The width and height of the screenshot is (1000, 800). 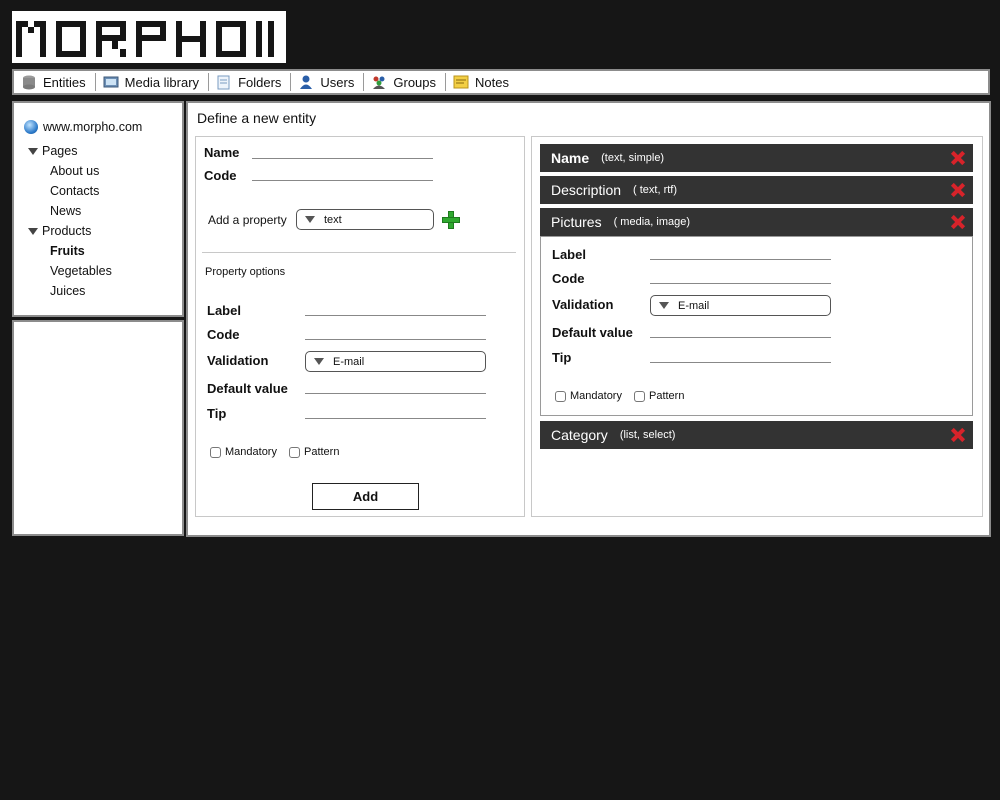 I want to click on exp-code-label: Code, so click(x=568, y=278).